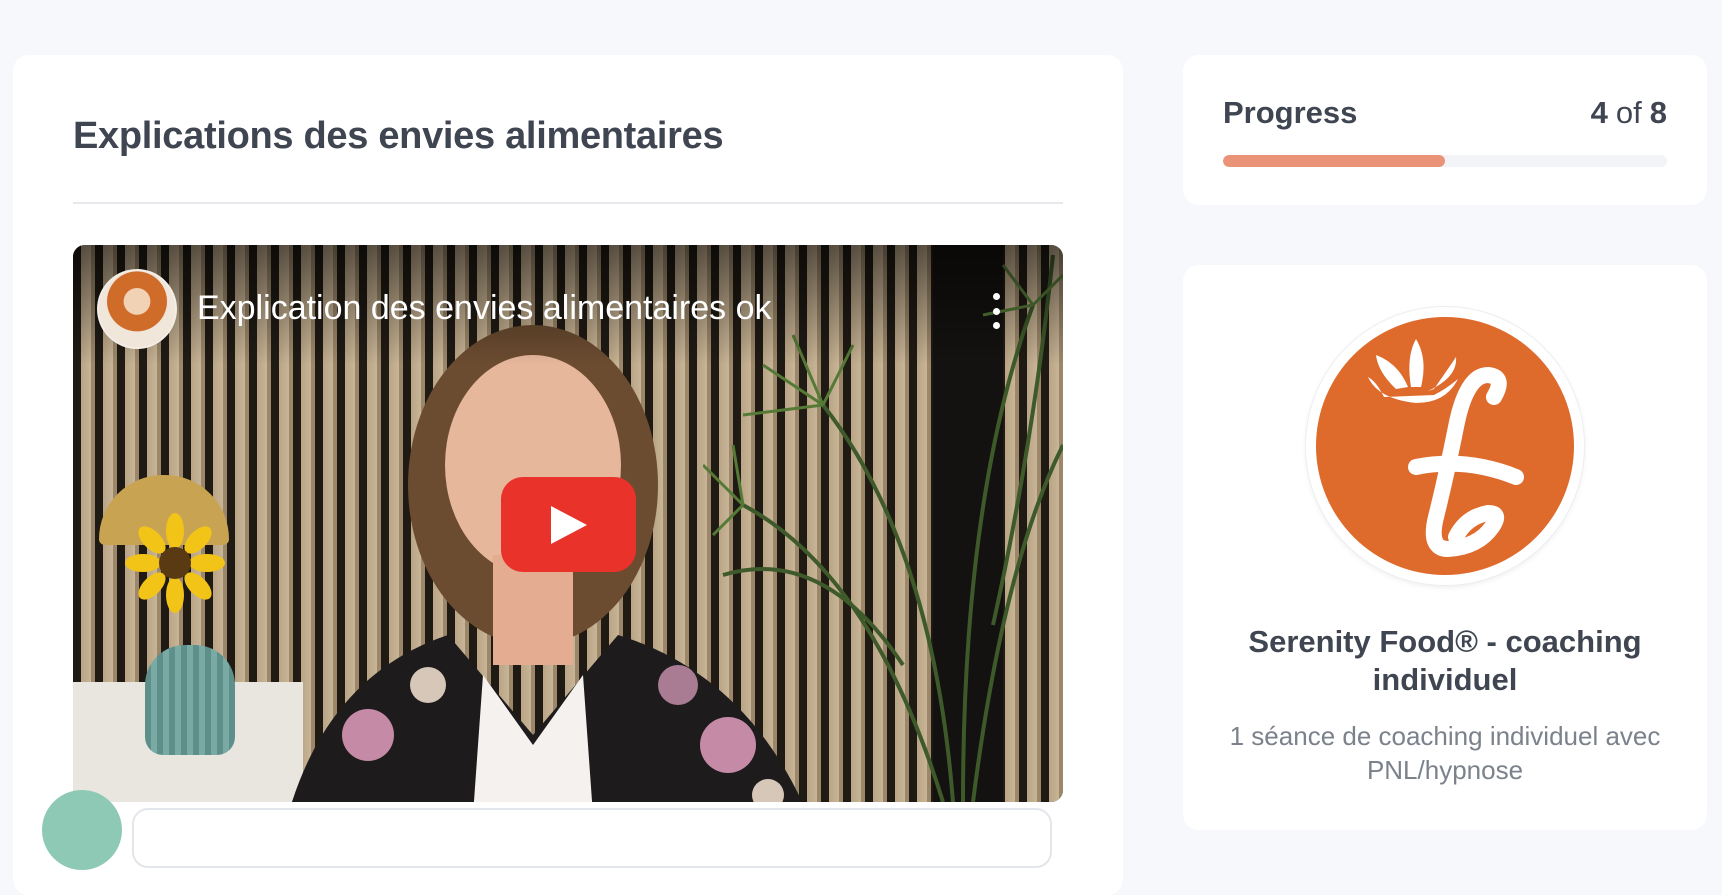  I want to click on course-logo, so click(1445, 446).